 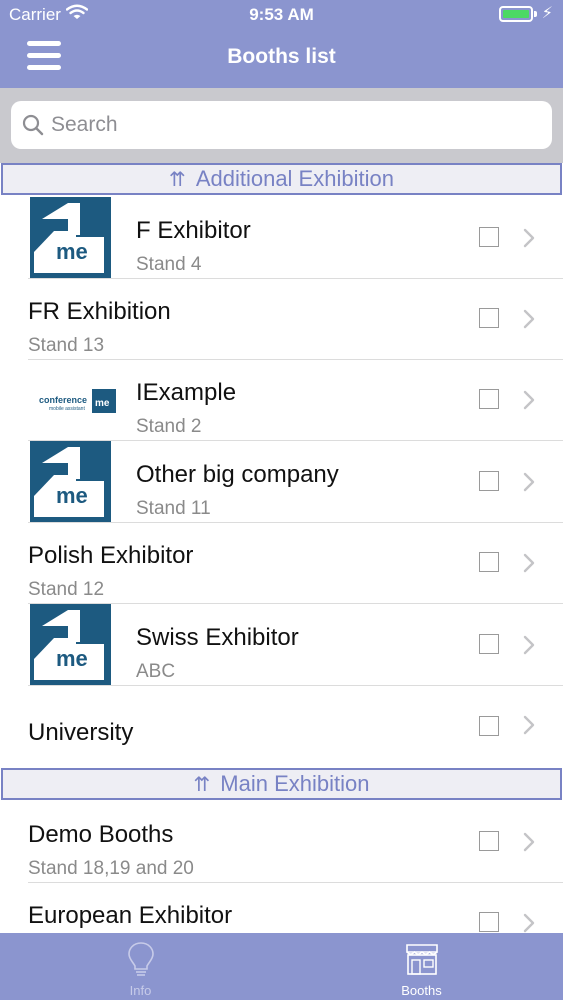 What do you see at coordinates (169, 264) in the screenshot?
I see `booth-stand: Stand 4` at bounding box center [169, 264].